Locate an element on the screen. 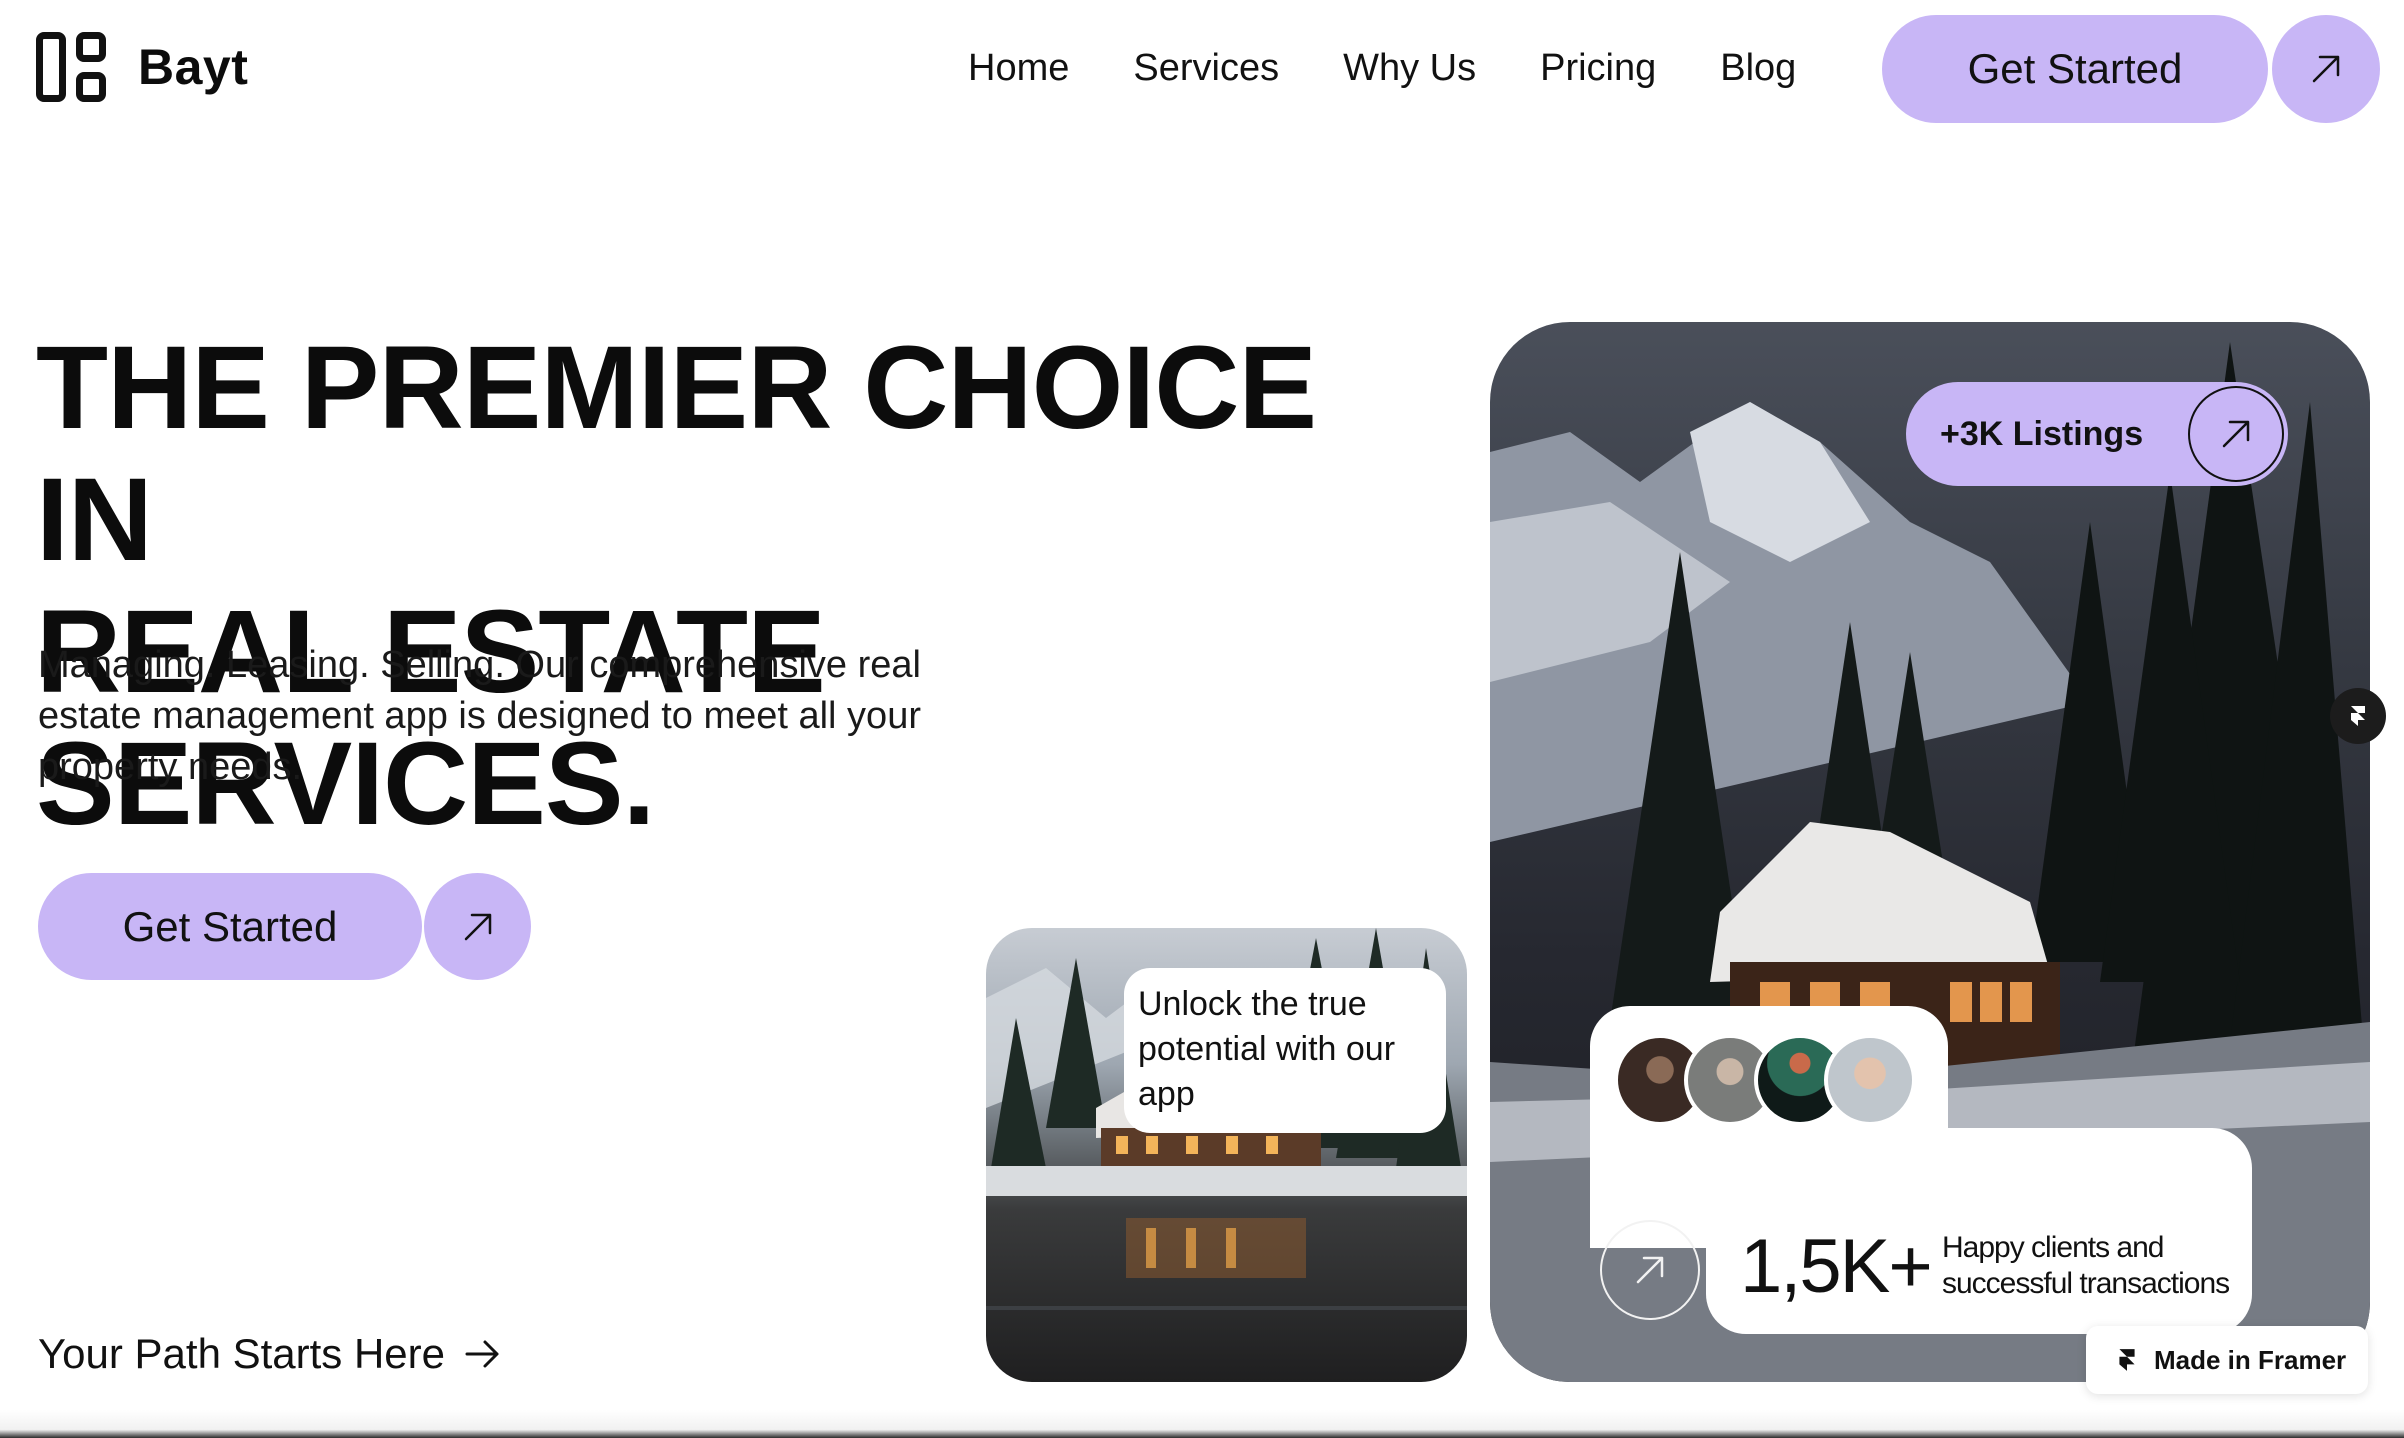 This screenshot has height=1438, width=2404. listings-label: +3K Listings is located at coordinates (2042, 433).